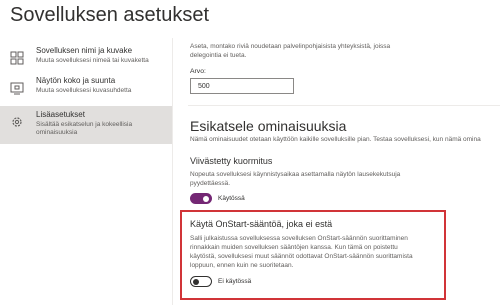  What do you see at coordinates (344, 105) in the screenshot?
I see `section-divider` at bounding box center [344, 105].